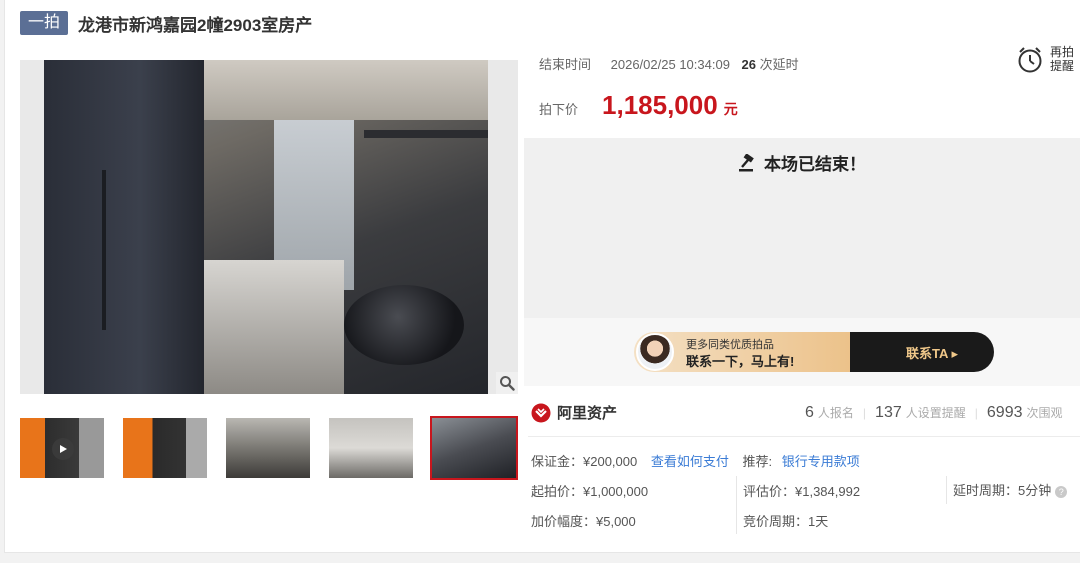  What do you see at coordinates (565, 64) in the screenshot?
I see `end-time-label: 结束时间` at bounding box center [565, 64].